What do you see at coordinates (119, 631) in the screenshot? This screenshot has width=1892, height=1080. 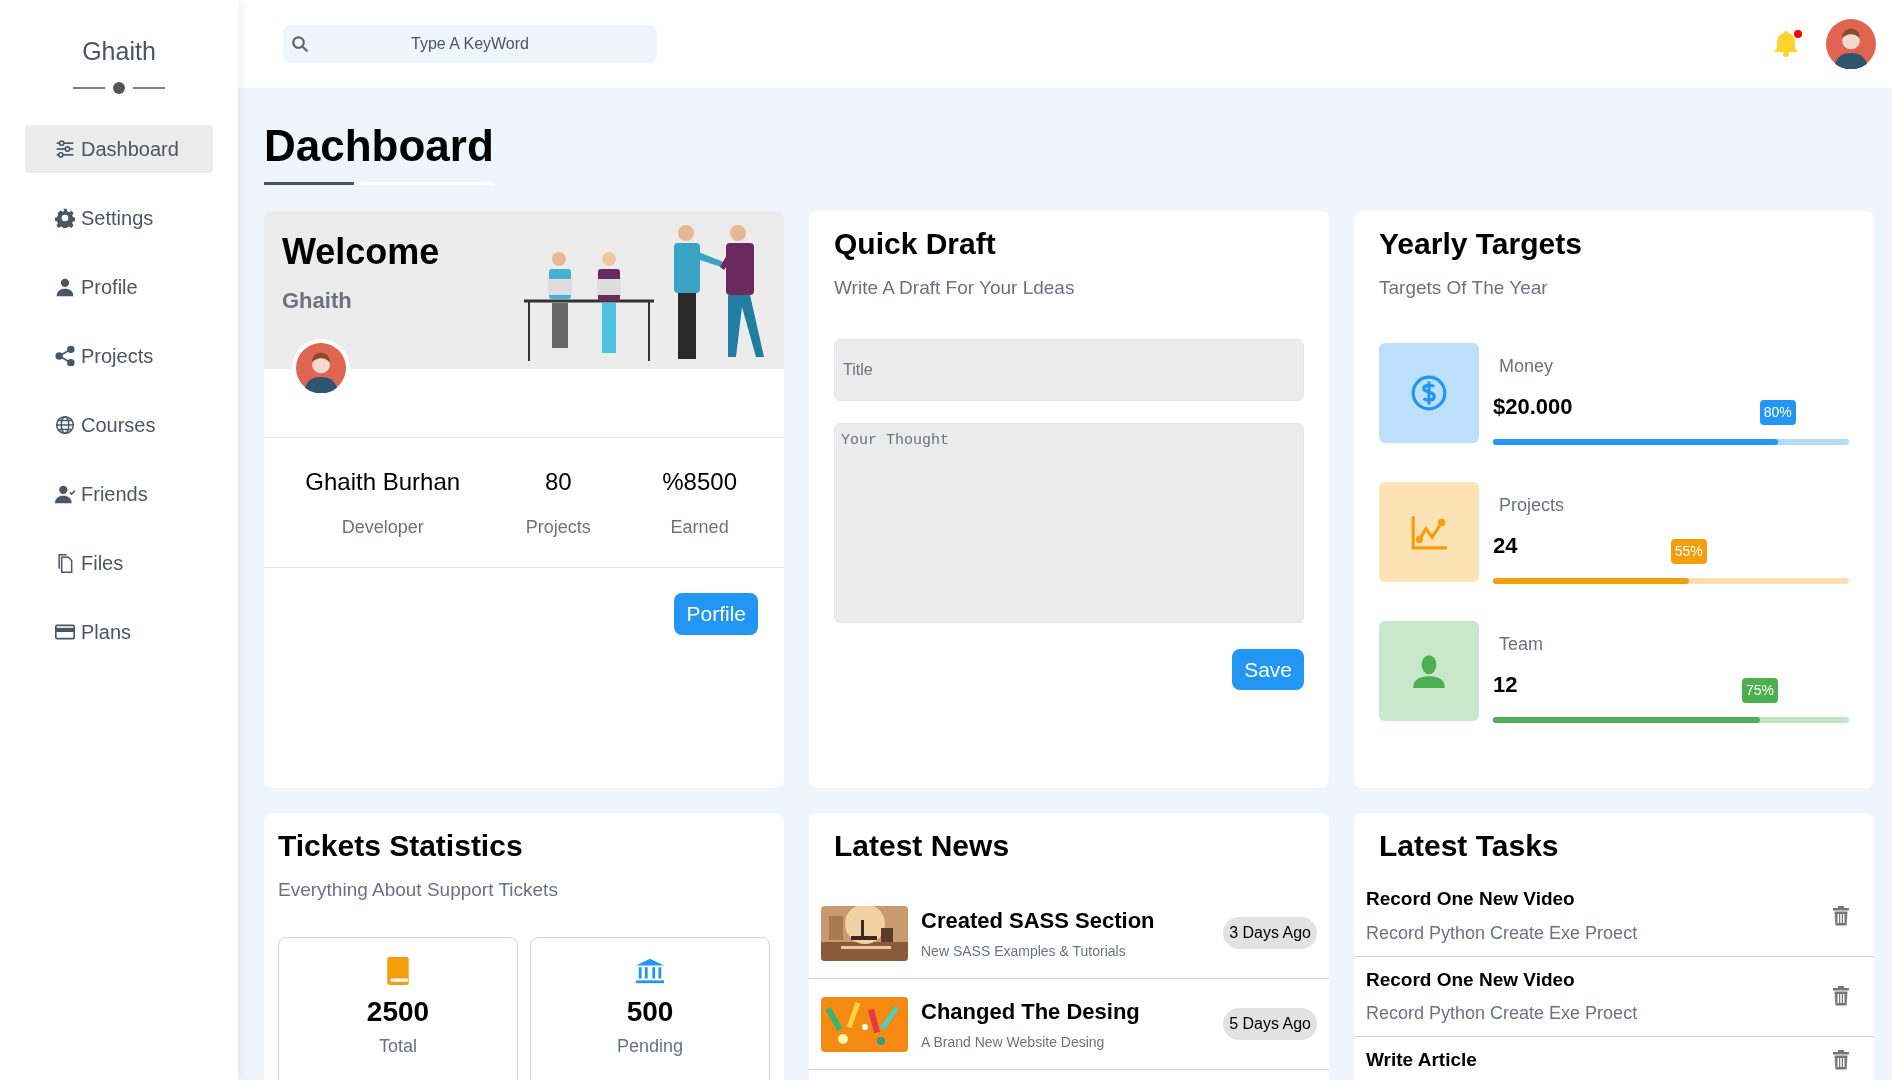 I see `sidebar-item: Plans` at bounding box center [119, 631].